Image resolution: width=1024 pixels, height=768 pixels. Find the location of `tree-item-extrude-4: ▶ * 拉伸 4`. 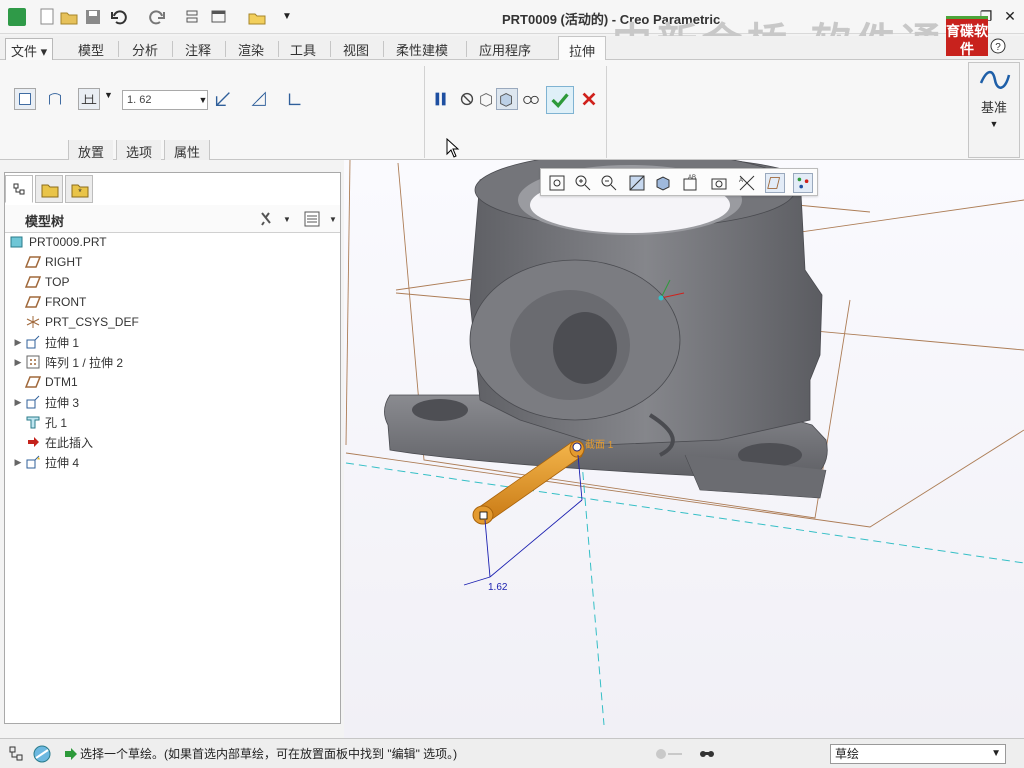

tree-item-extrude-4: ▶ * 拉伸 4 is located at coordinates (45, 462).